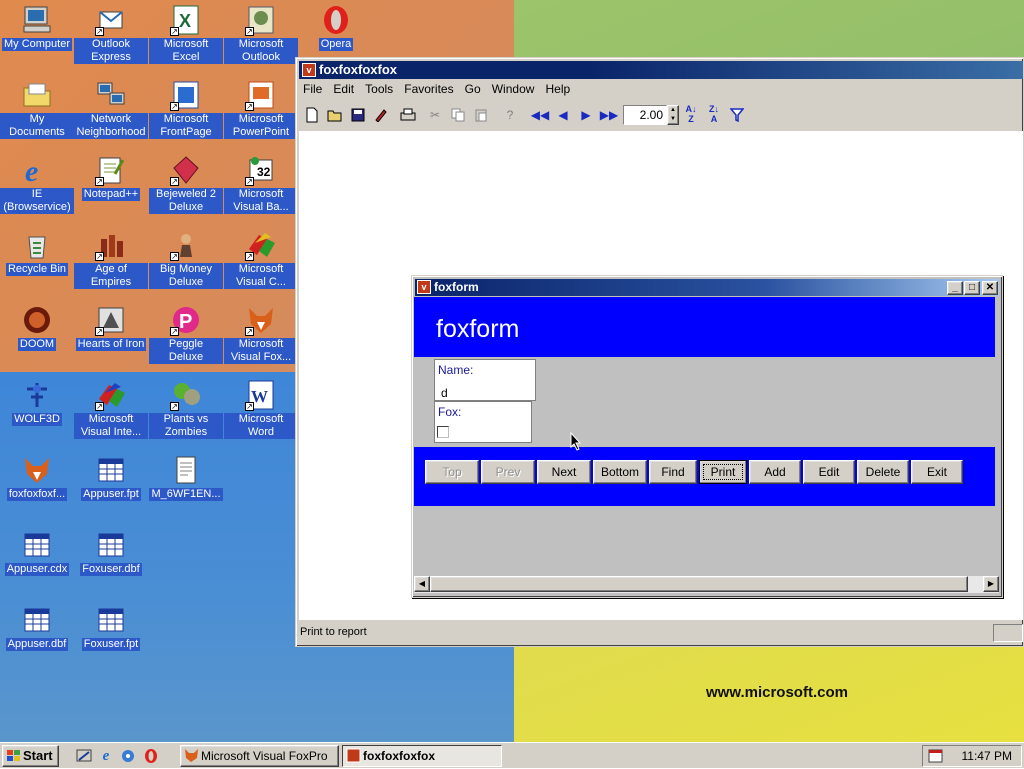 This screenshot has width=1024, height=769. Describe the element at coordinates (444, 393) in the screenshot. I see `name-input: d` at that location.